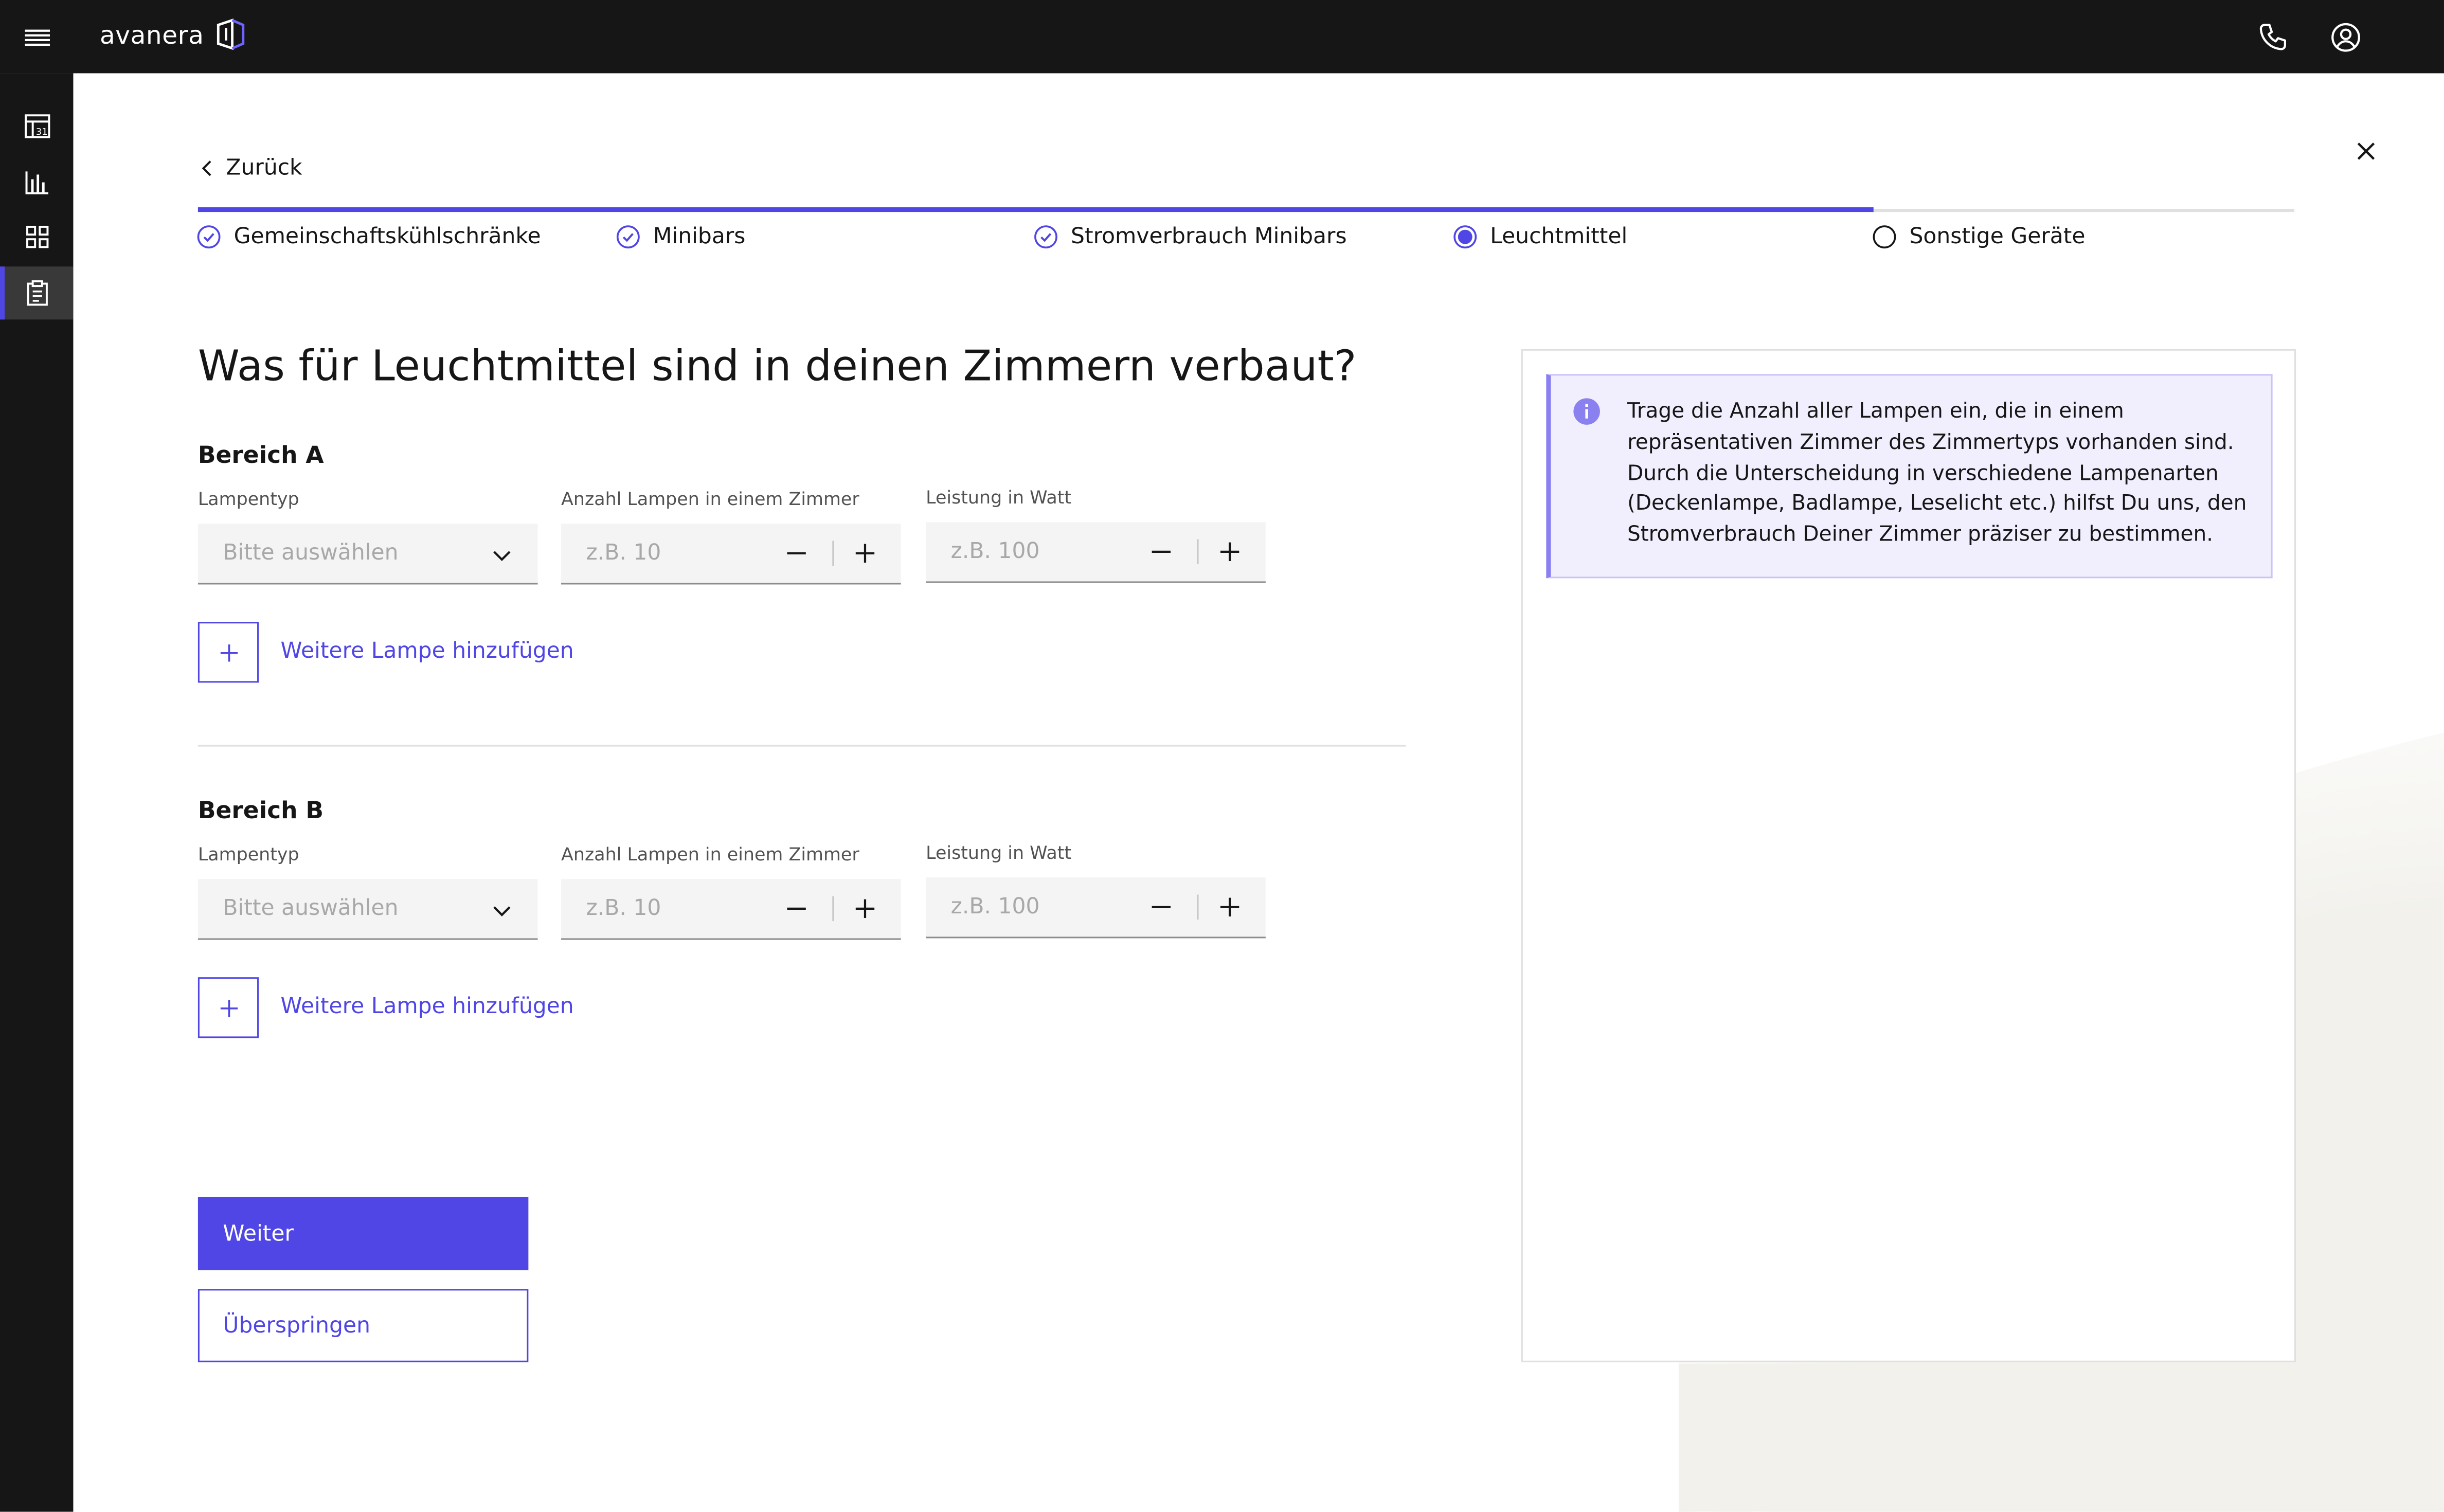  Describe the element at coordinates (1209, 236) in the screenshot. I see `step-label: Stromverbrauch Minibars` at that location.